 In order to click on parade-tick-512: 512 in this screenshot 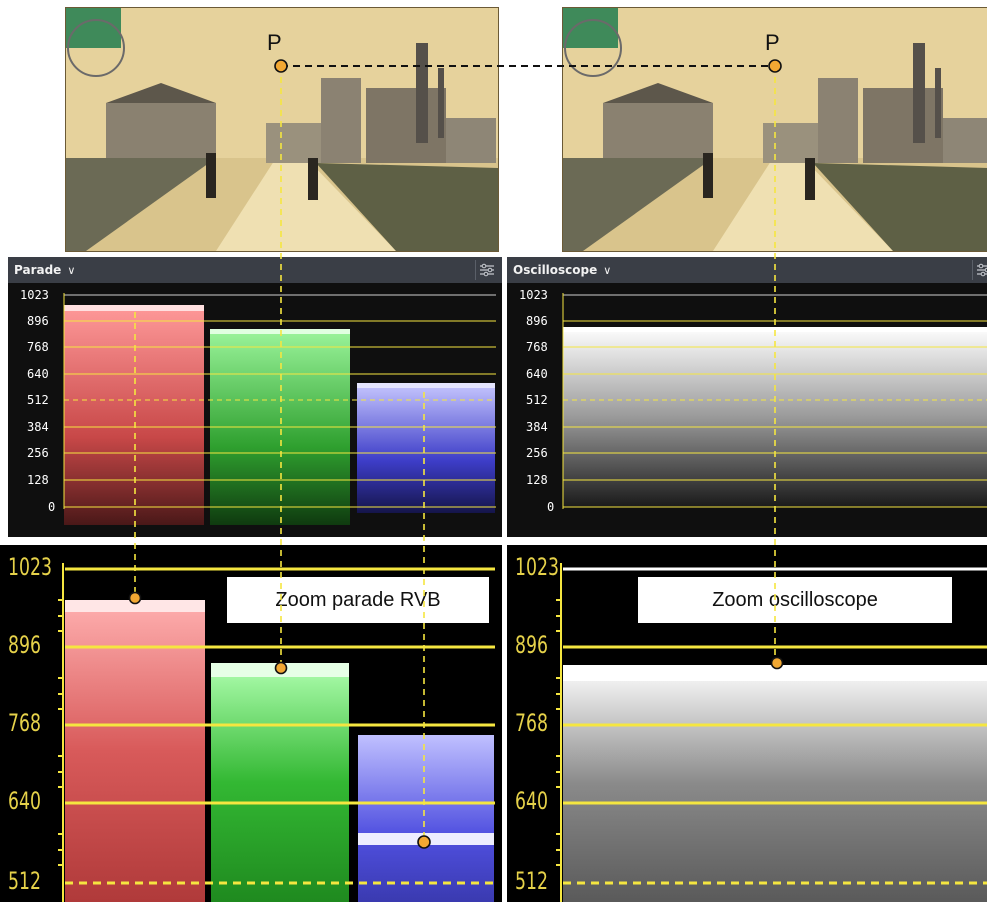, I will do `click(38, 400)`.